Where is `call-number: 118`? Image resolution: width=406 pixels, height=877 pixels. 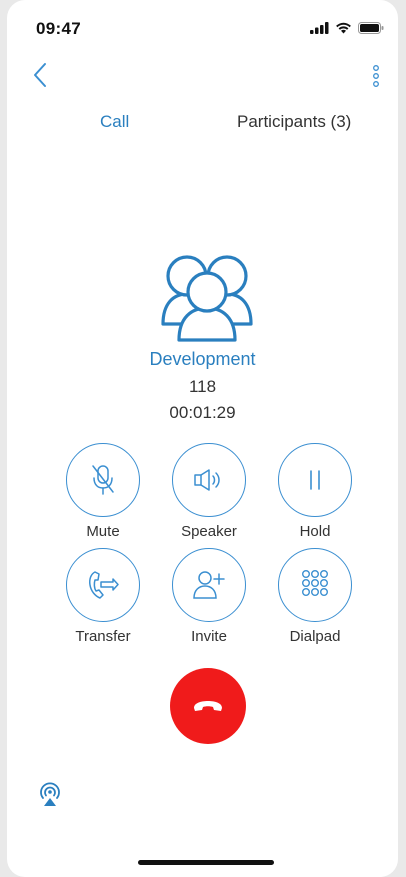 call-number: 118 is located at coordinates (202, 386).